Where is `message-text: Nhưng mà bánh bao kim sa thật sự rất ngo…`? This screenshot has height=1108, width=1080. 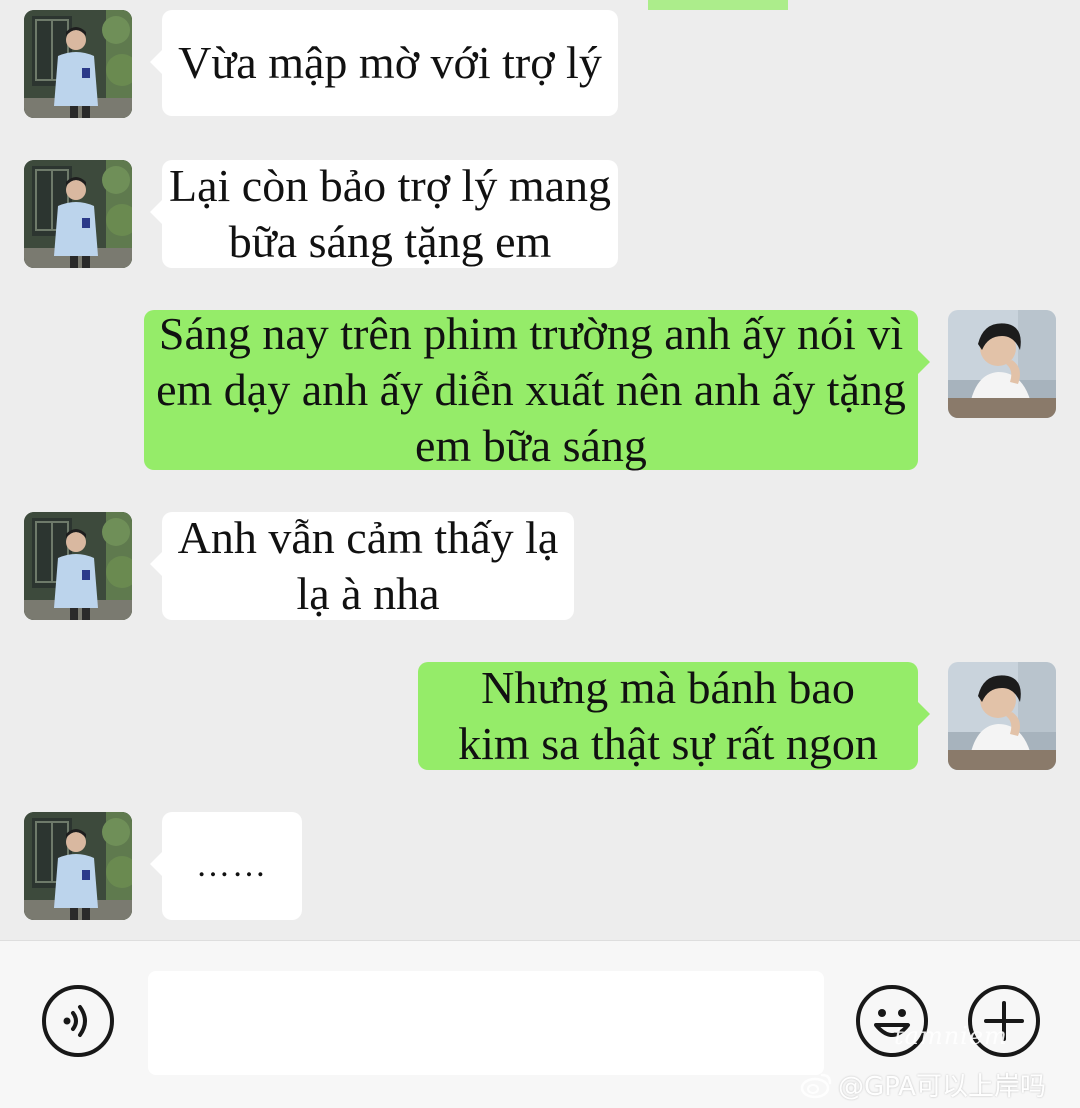 message-text: Nhưng mà bánh bao kim sa thật sự rất ngo… is located at coordinates (668, 715).